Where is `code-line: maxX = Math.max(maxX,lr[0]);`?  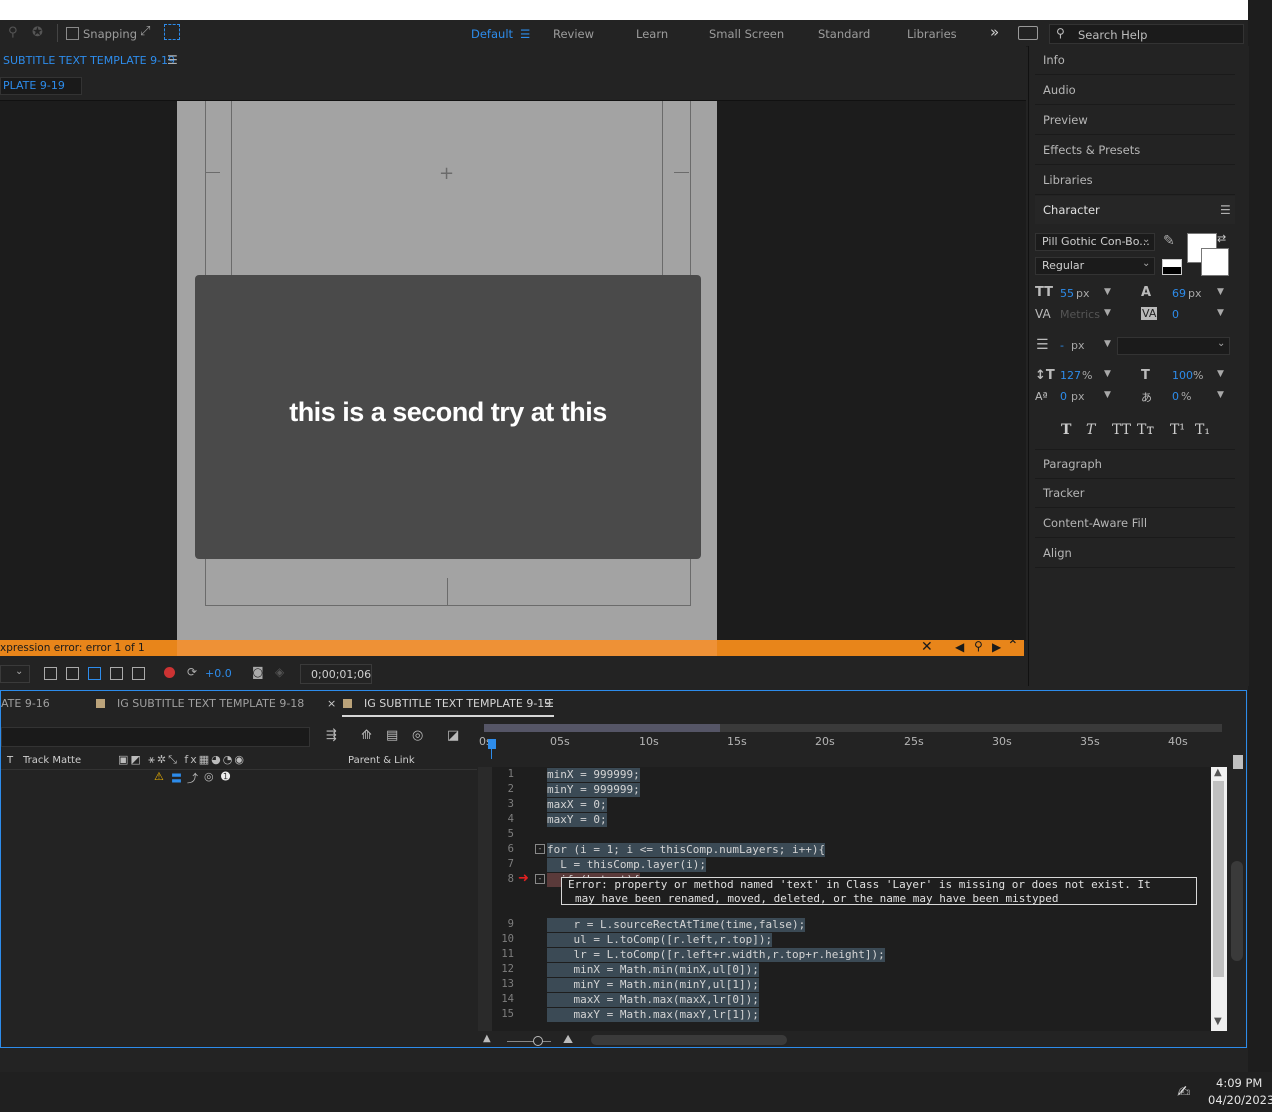
code-line: maxX = Math.max(maxX,lr[0]); is located at coordinates (653, 1000).